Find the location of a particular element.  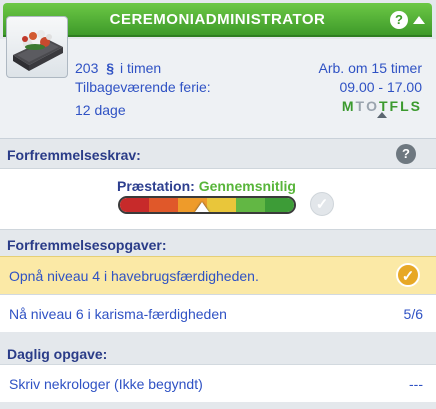

task-row: Nå niveau 6 i karisma-færdigheden 5/6 is located at coordinates (218, 313).